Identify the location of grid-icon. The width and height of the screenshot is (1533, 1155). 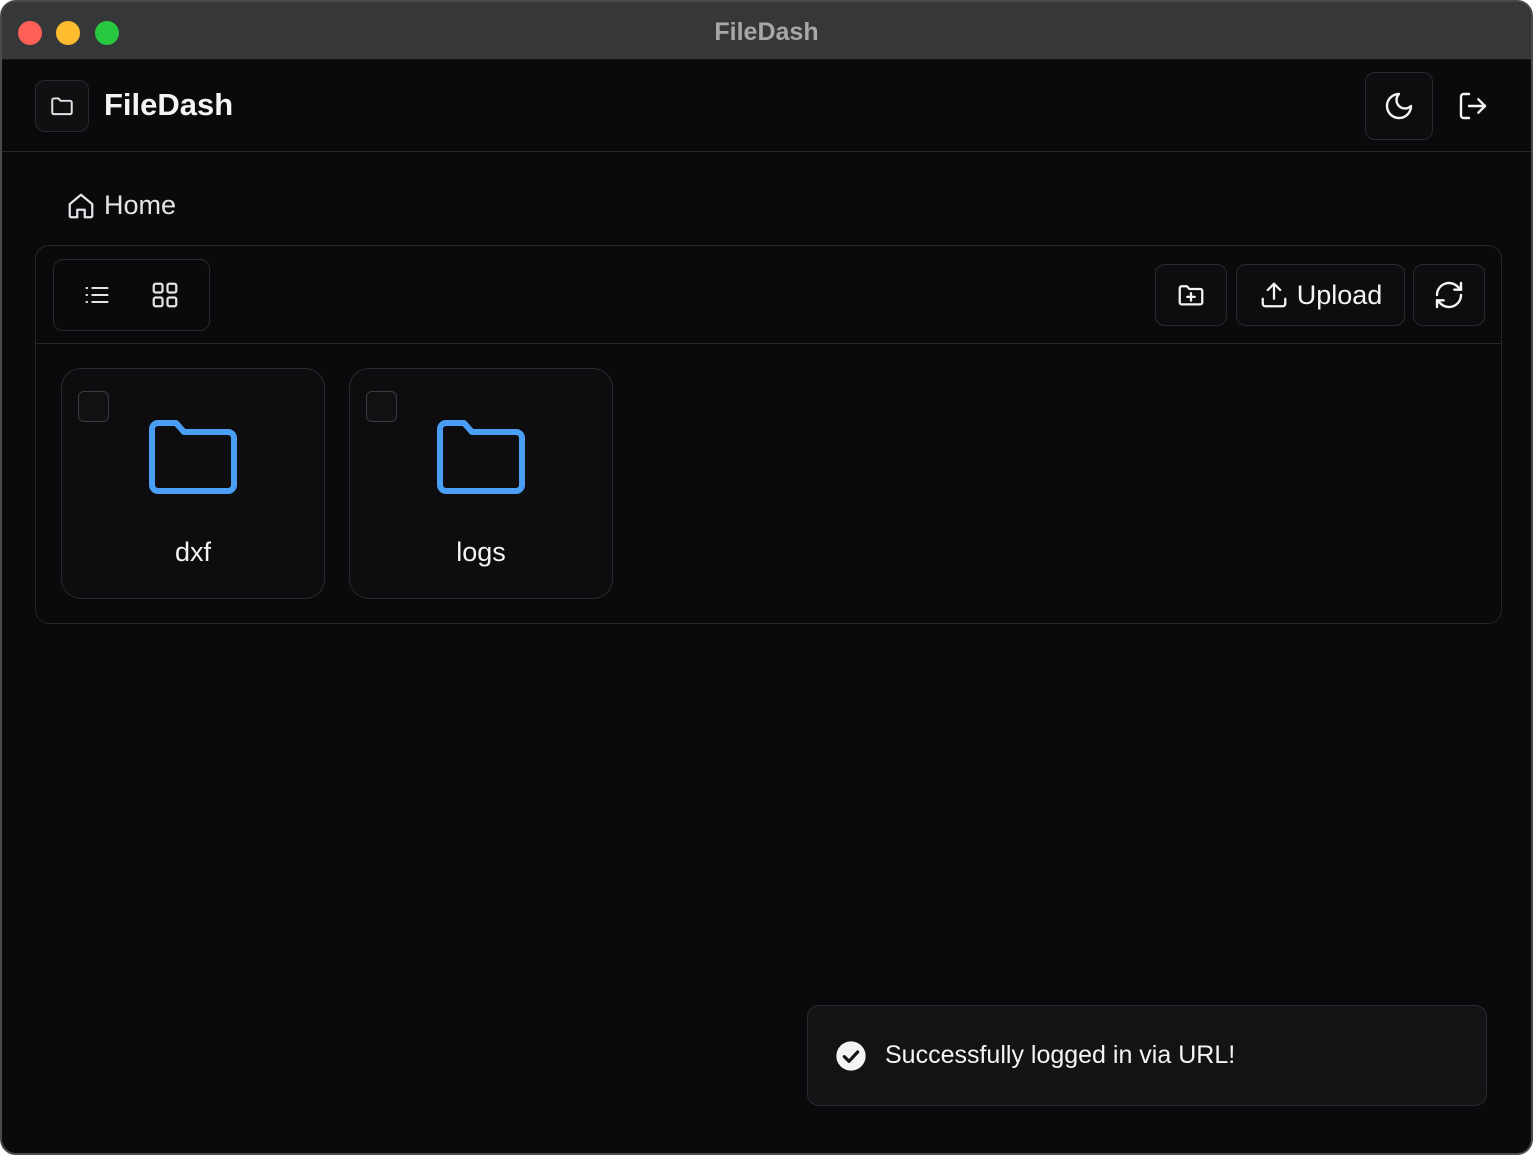
(165, 295).